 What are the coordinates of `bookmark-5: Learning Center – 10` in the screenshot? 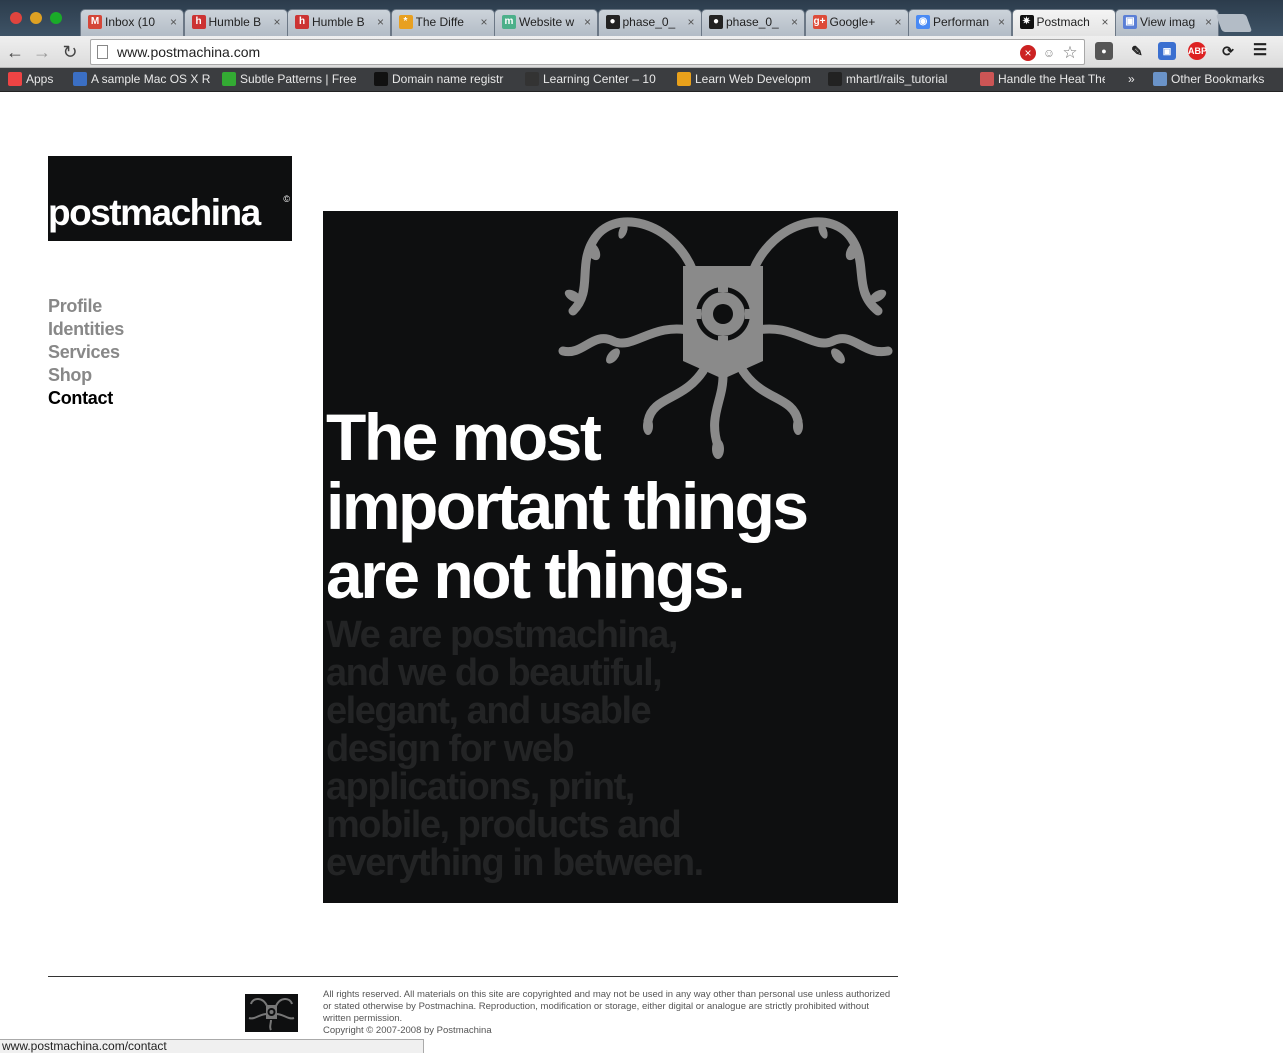 It's located at (597, 80).